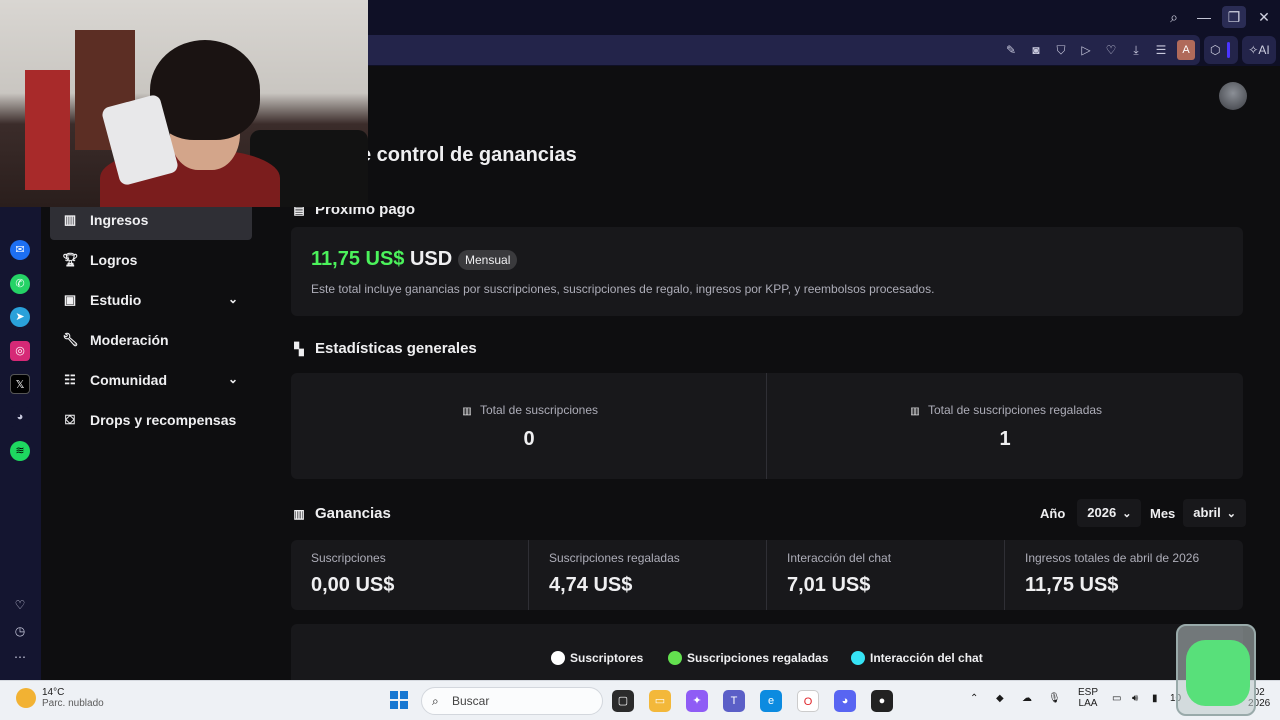  What do you see at coordinates (114, 260) in the screenshot?
I see `nav-item-label: Logros` at bounding box center [114, 260].